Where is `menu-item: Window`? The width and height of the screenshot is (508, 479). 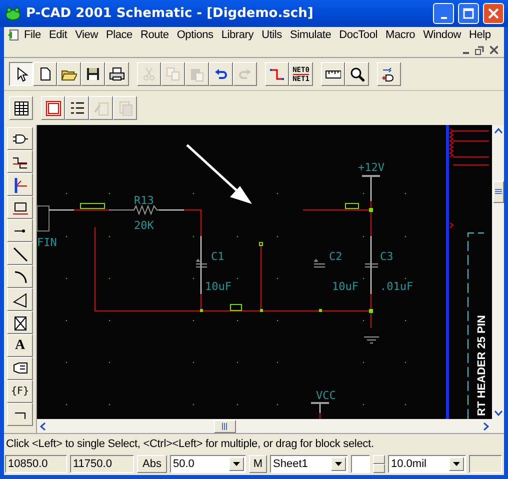
menu-item: Window is located at coordinates (442, 35).